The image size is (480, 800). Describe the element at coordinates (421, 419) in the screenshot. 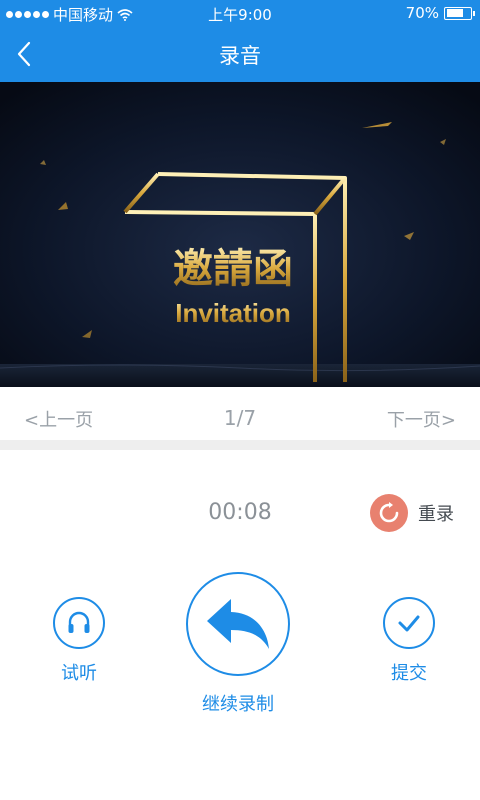

I see `next-page-button: 下一页>` at that location.